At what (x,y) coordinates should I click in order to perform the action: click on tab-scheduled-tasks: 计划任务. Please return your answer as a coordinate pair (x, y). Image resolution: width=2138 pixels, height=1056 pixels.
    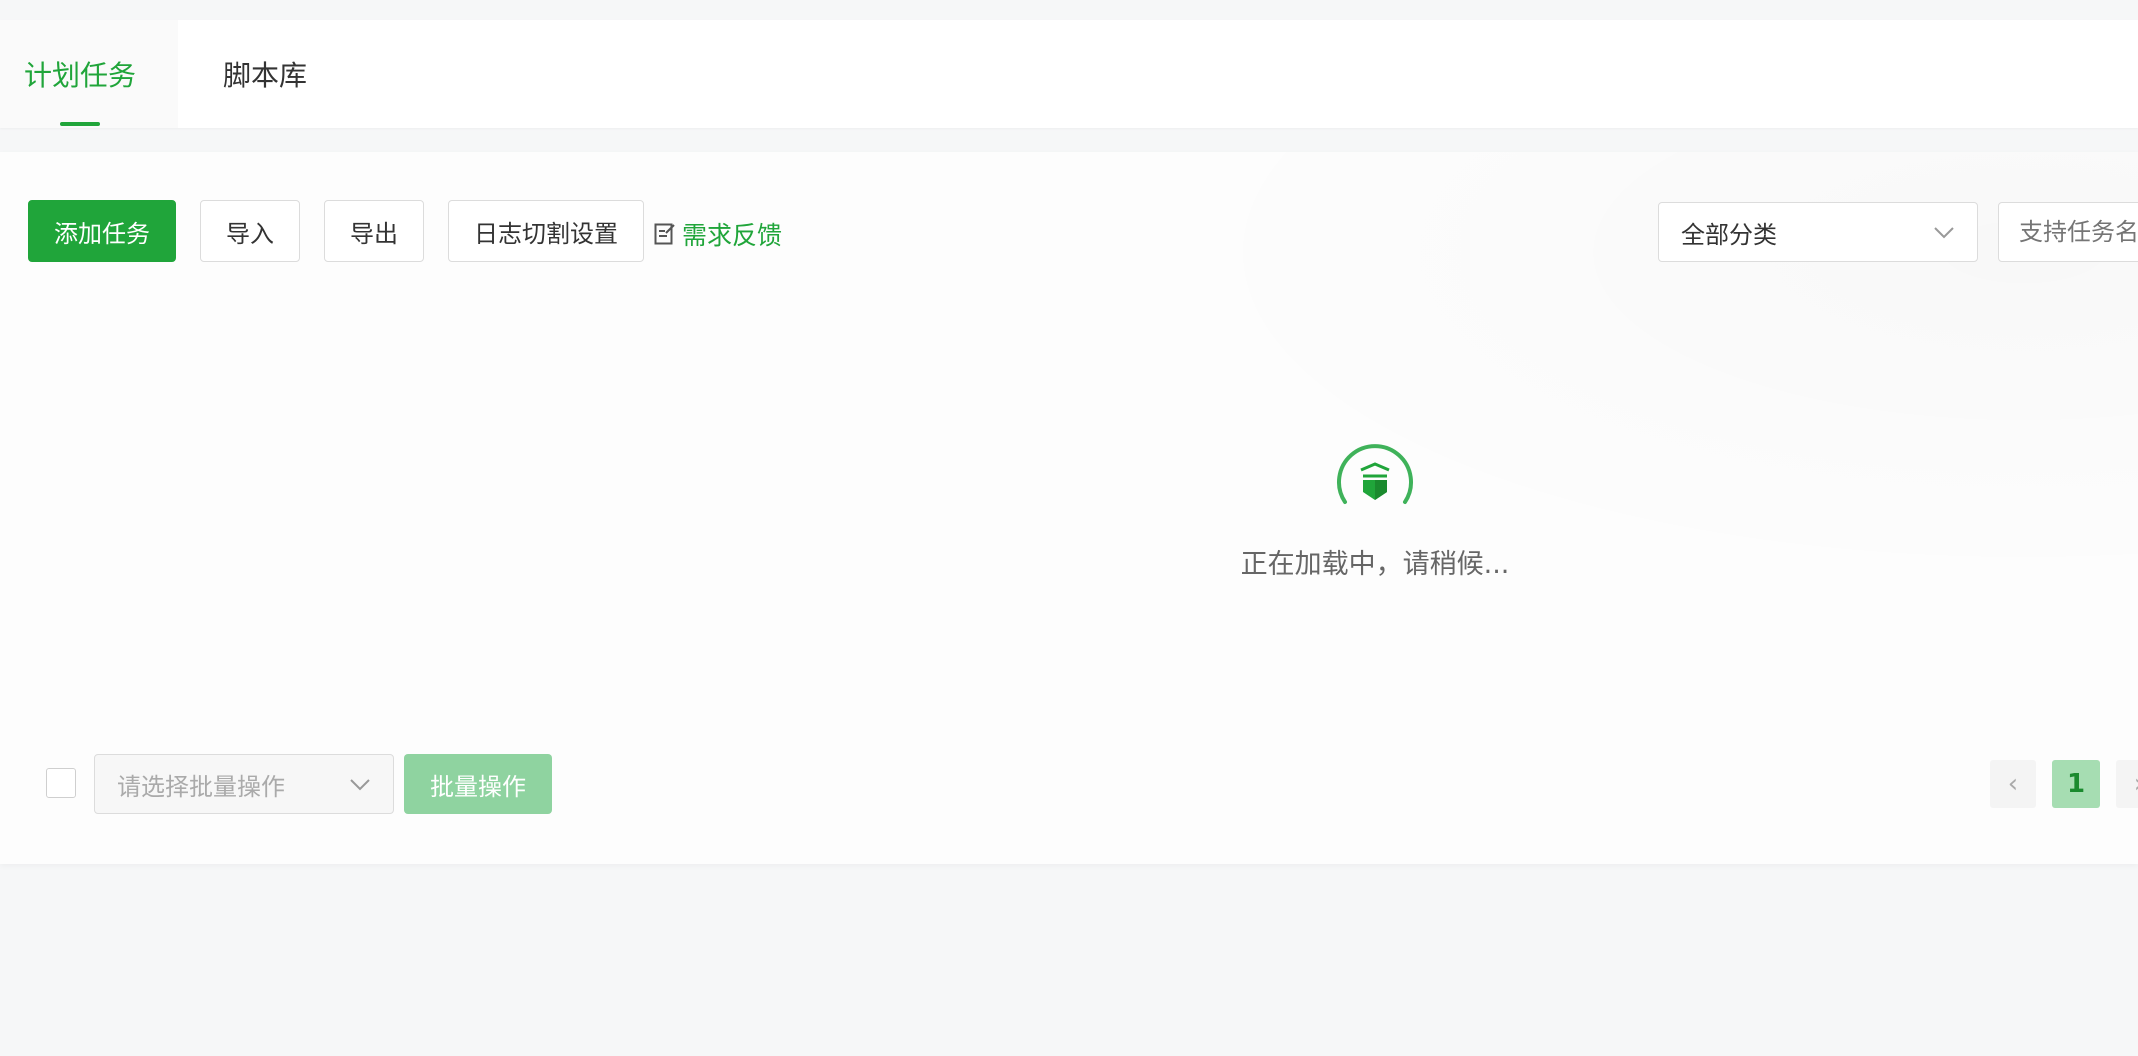
    Looking at the image, I should click on (80, 74).